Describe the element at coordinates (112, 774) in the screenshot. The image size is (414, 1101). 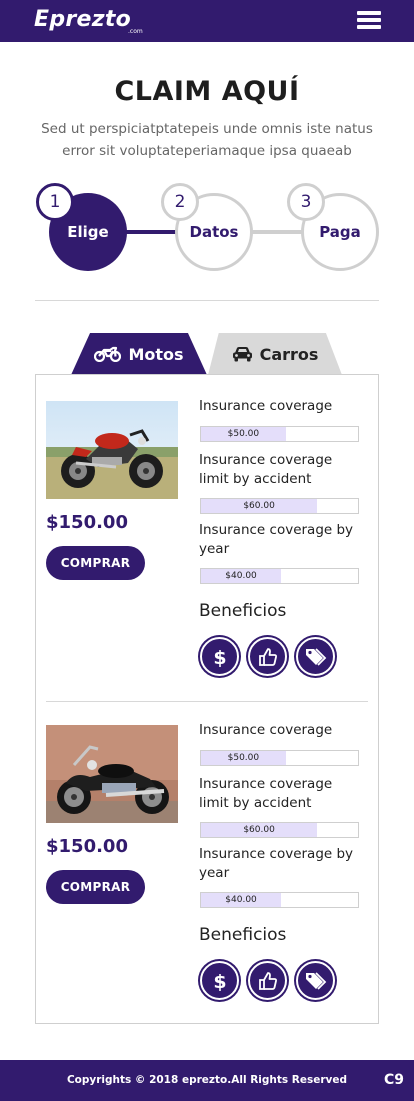
I see `cruiser-motorcycle-photo` at that location.